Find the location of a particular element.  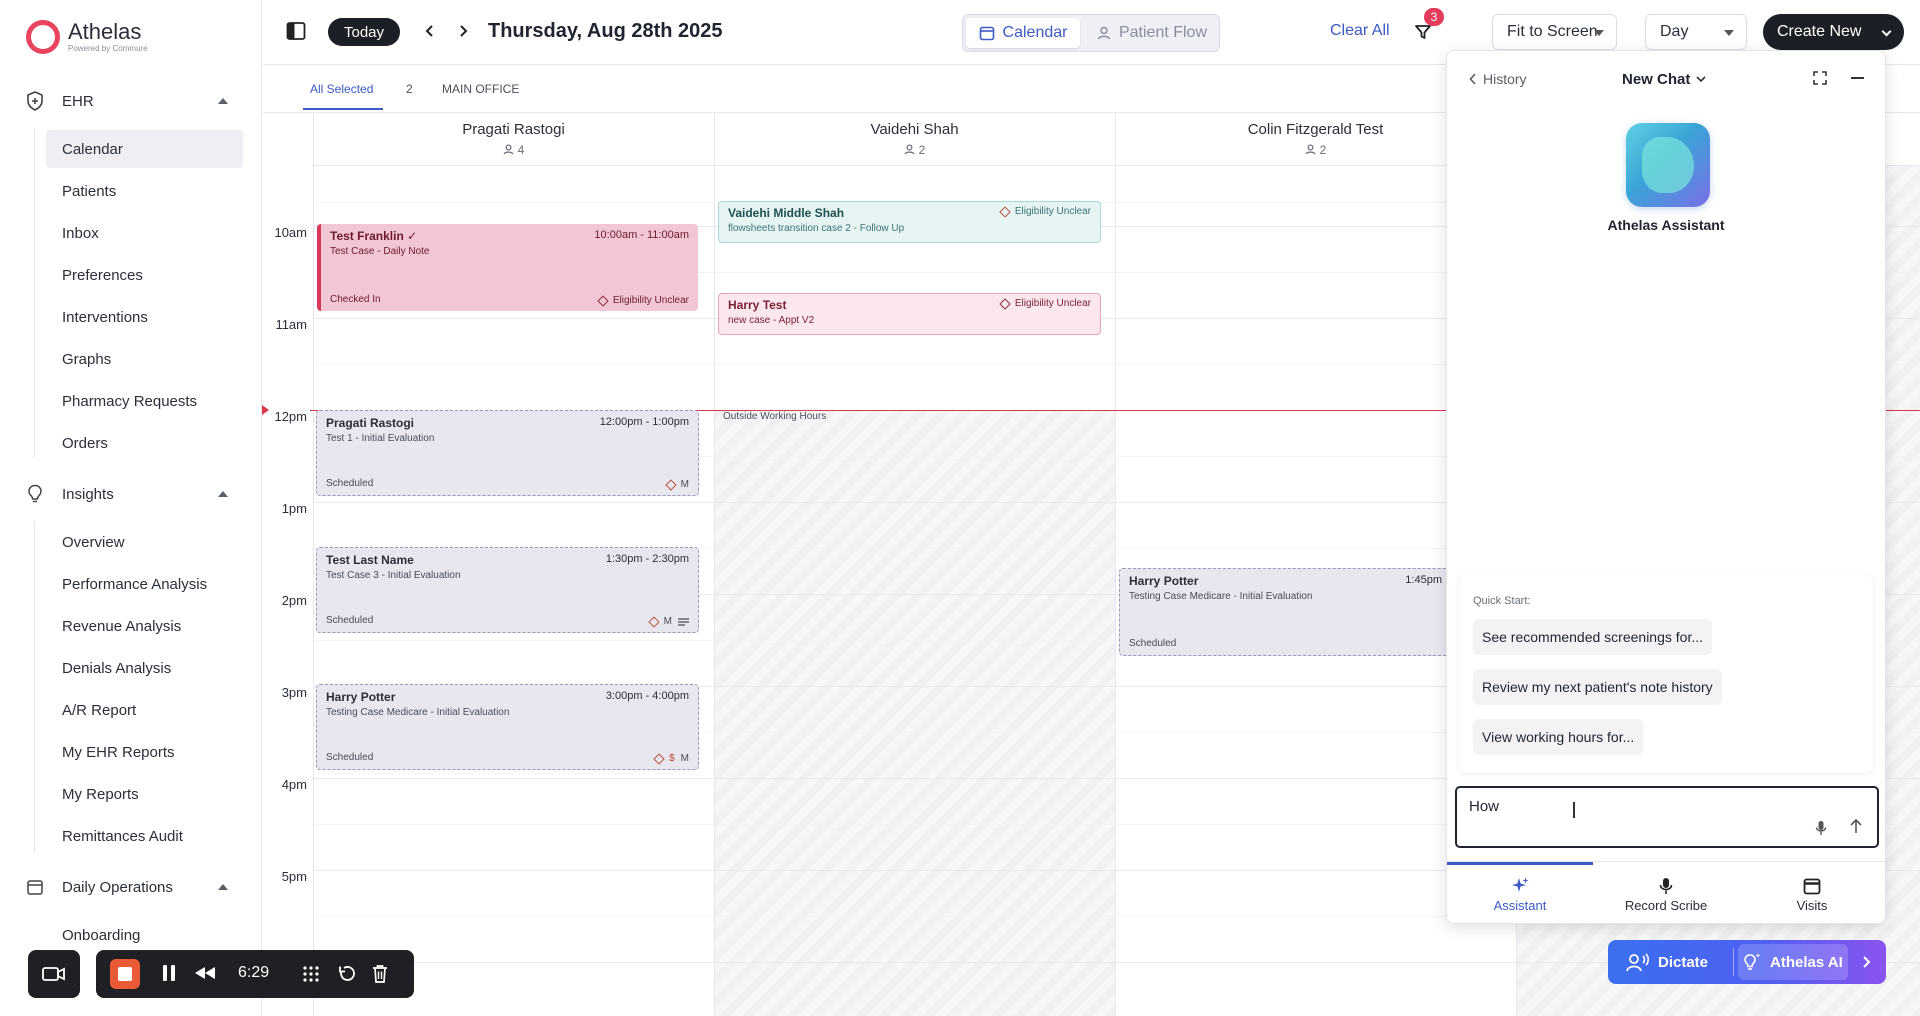

time-label: 3pm is located at coordinates (294, 692).